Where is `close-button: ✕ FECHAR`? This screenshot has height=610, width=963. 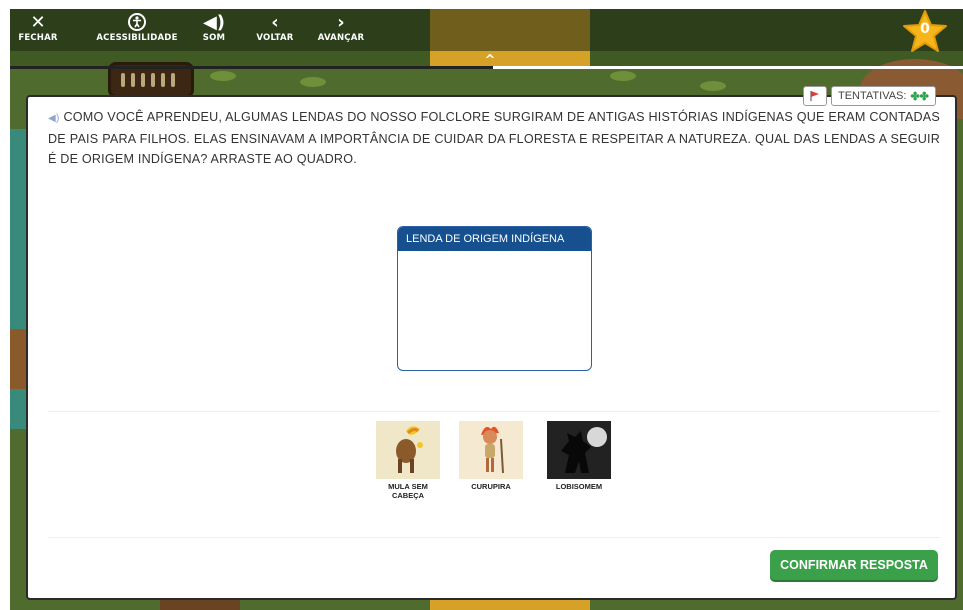 close-button: ✕ FECHAR is located at coordinates (38, 28).